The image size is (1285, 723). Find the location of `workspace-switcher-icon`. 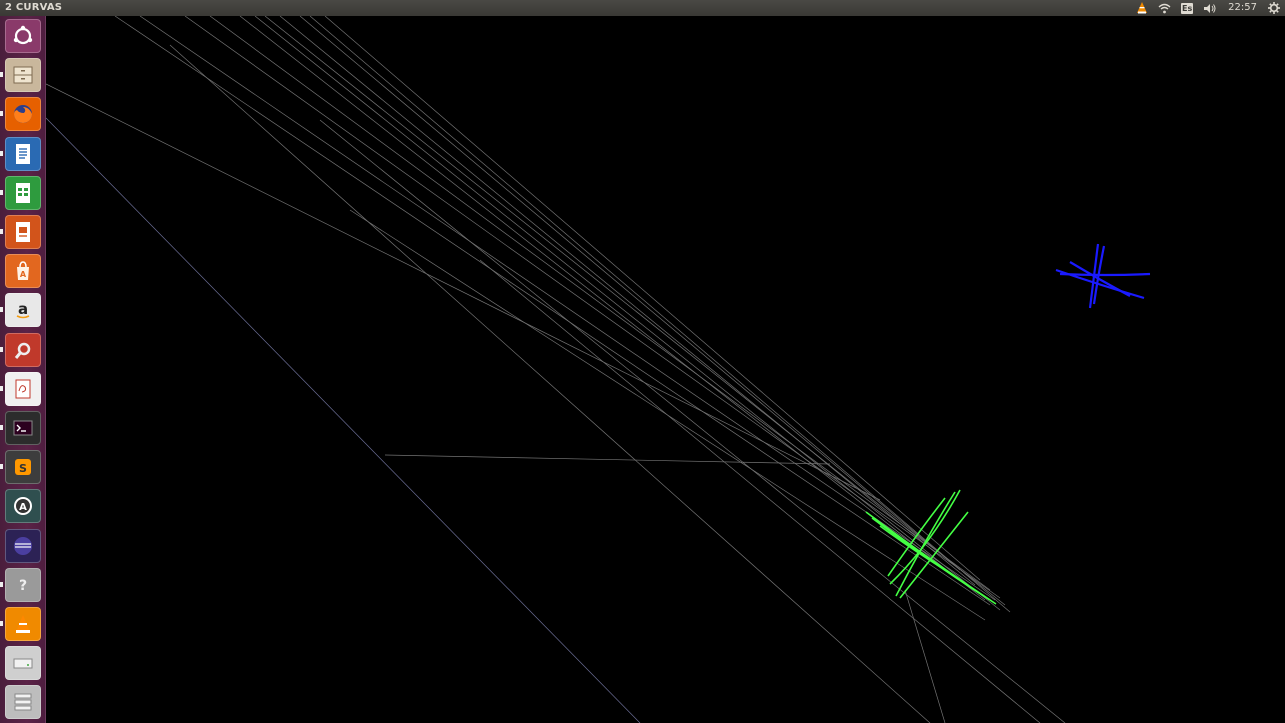

workspace-switcher-icon is located at coordinates (23, 702).